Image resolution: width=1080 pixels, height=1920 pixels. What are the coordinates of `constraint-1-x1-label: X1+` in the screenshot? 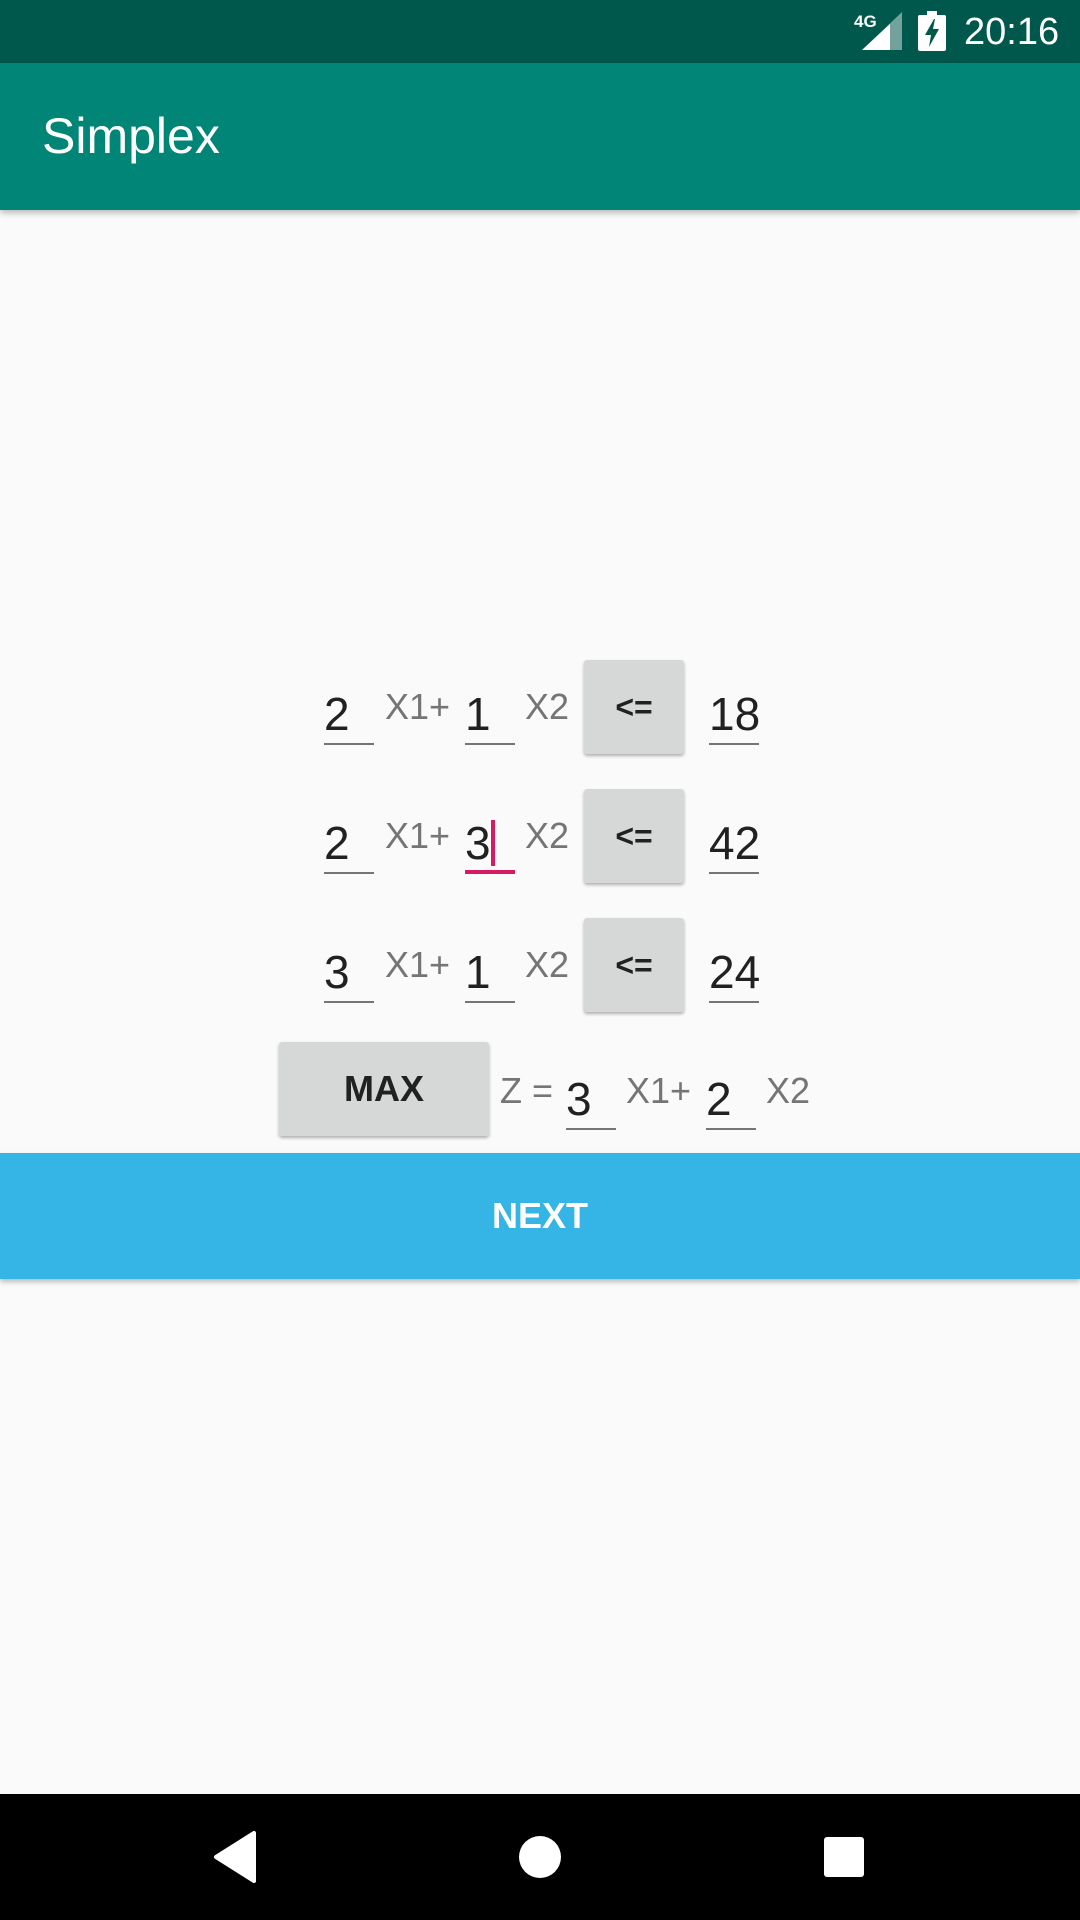 It's located at (418, 706).